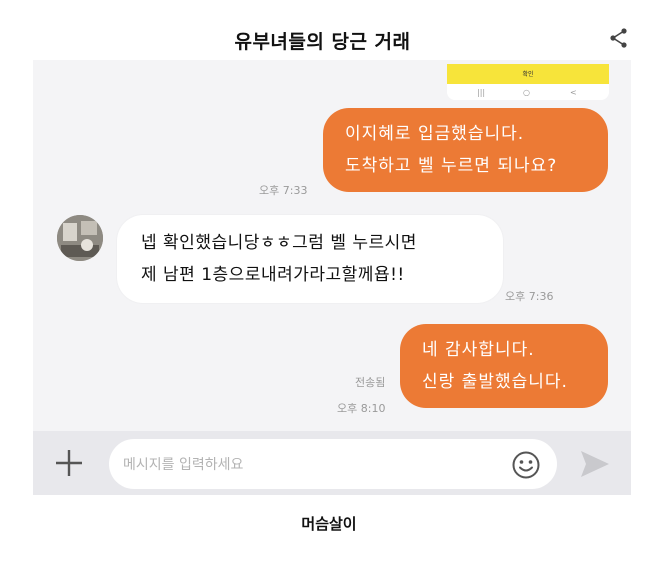  What do you see at coordinates (69, 463) in the screenshot?
I see `plus-icon` at bounding box center [69, 463].